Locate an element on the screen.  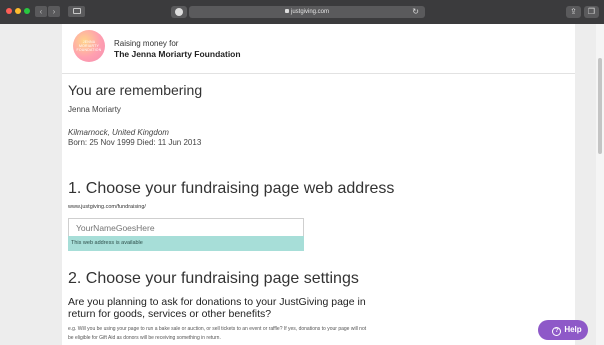
sidebar-icon is located at coordinates (76, 11).